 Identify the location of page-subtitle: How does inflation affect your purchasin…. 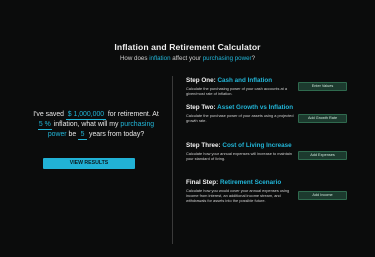
(187, 58).